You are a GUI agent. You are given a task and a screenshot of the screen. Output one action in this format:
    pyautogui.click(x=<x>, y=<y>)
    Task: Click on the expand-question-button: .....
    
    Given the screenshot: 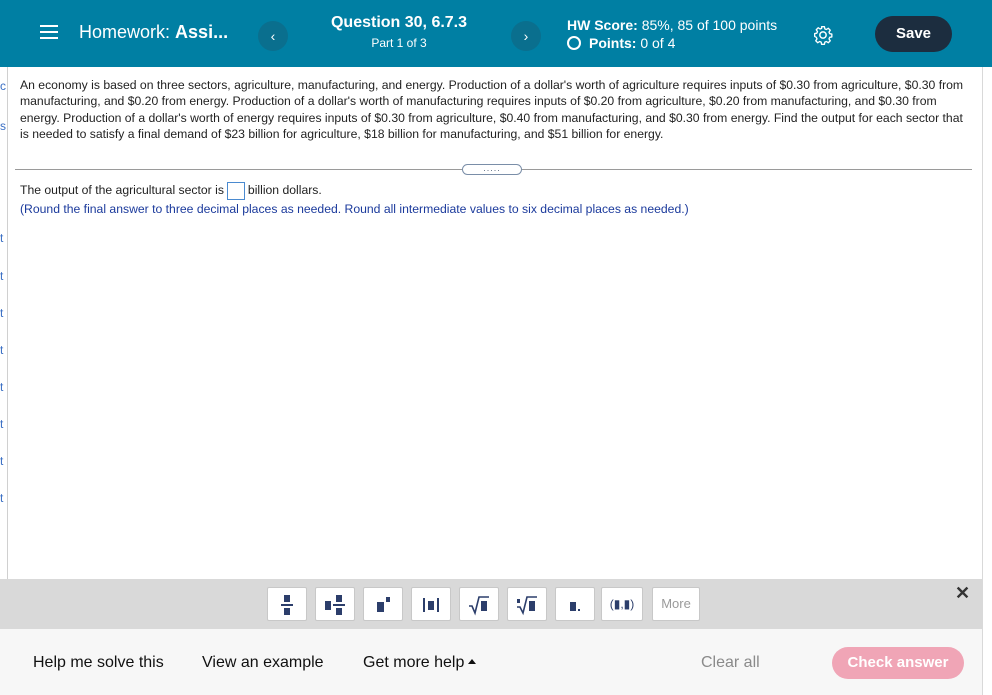 What is the action you would take?
    pyautogui.click(x=492, y=169)
    